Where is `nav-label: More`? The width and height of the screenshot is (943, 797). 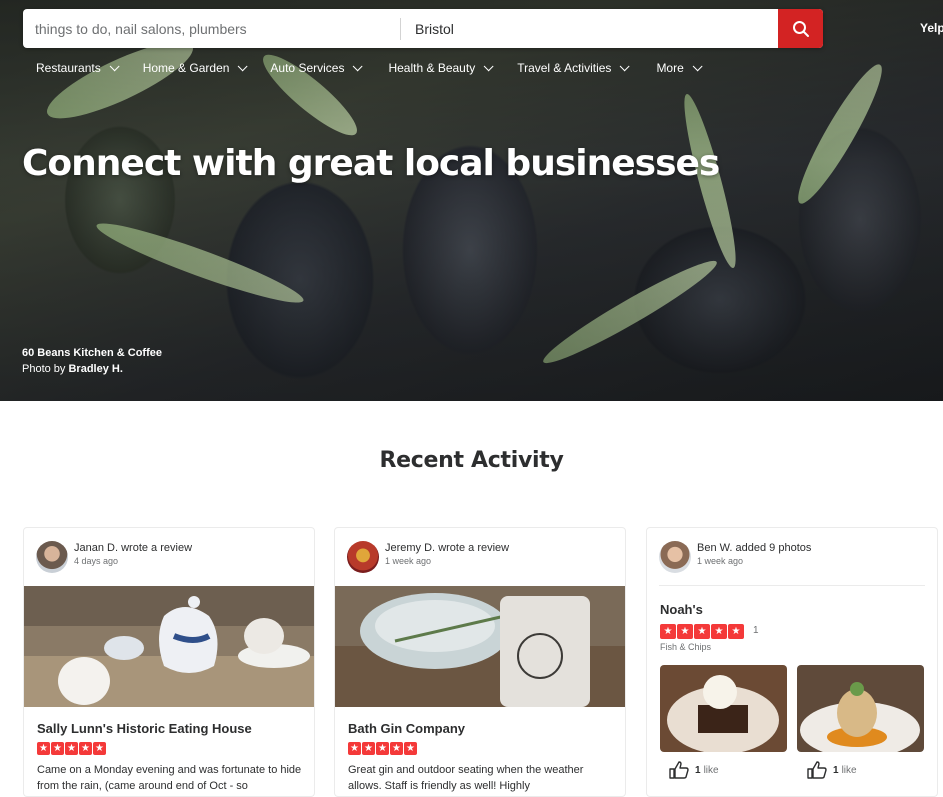
nav-label: More is located at coordinates (670, 68).